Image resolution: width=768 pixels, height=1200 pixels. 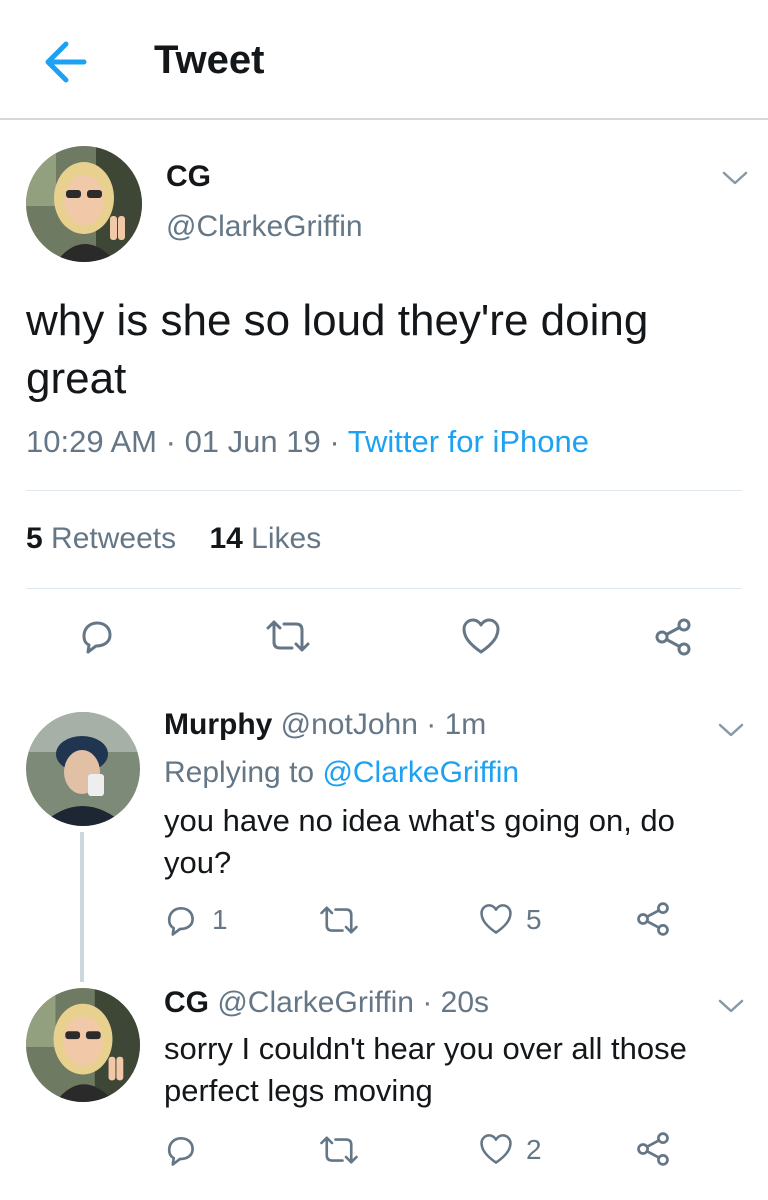 What do you see at coordinates (265, 538) in the screenshot?
I see `likes-stat: 14 Likes` at bounding box center [265, 538].